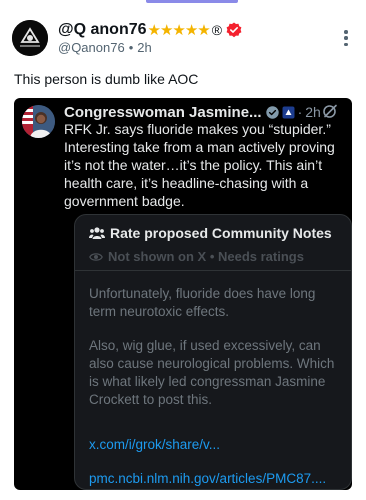 This screenshot has height=500, width=366. Describe the element at coordinates (234, 30) in the screenshot. I see `verified-badge-icon` at that location.